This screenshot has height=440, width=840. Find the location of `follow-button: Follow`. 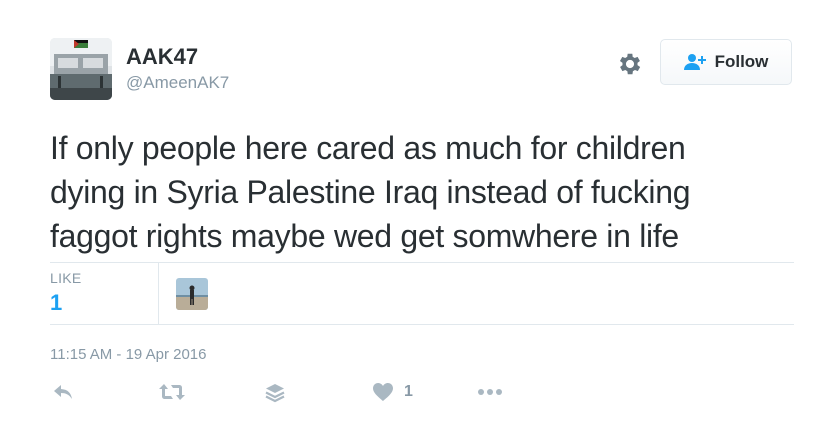

follow-button: Follow is located at coordinates (726, 62).